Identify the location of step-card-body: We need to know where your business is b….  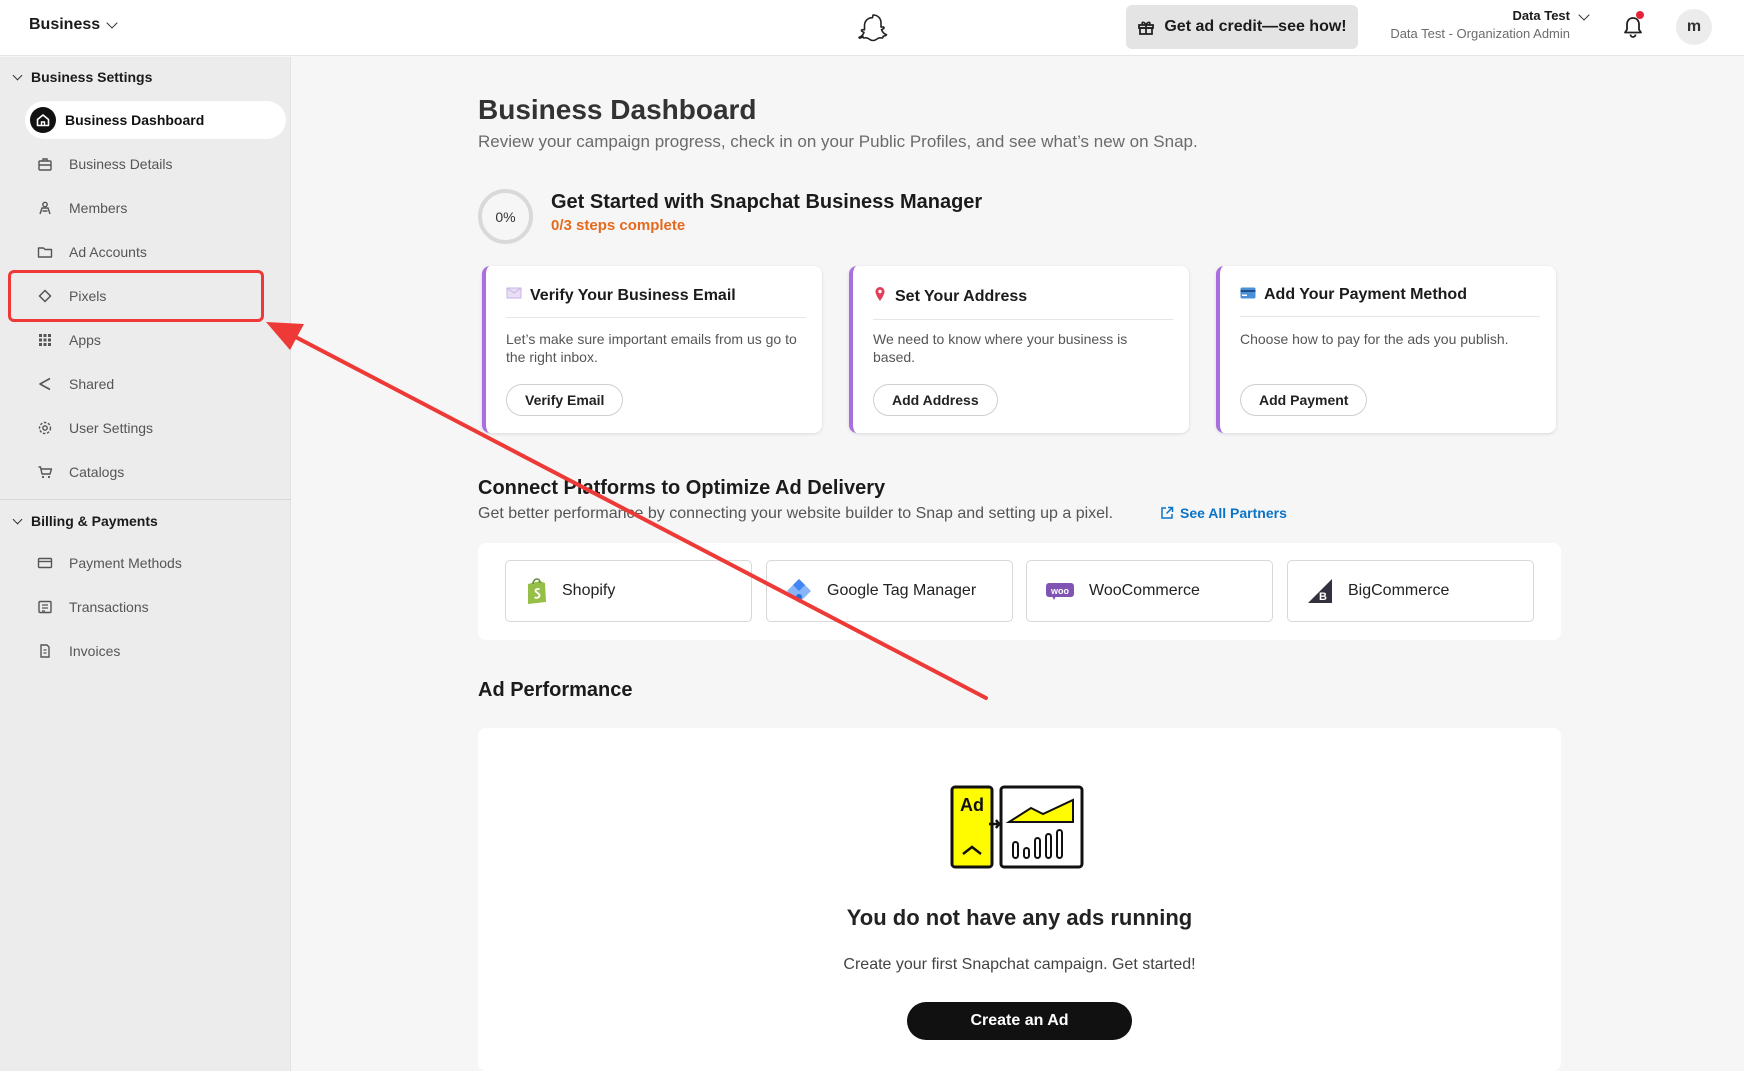
(1000, 348).